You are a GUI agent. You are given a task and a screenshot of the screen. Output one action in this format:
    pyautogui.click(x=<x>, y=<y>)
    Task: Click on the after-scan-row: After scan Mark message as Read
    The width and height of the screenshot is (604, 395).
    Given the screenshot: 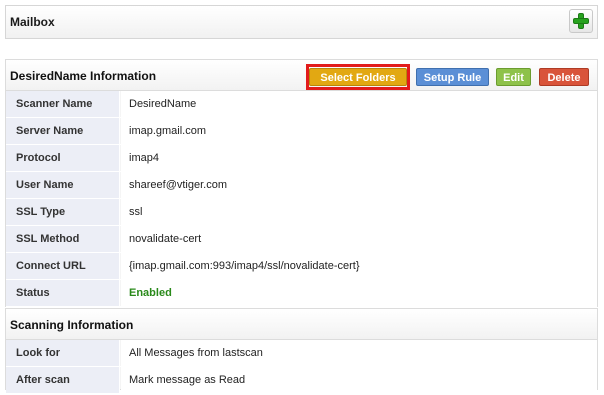 What is the action you would take?
    pyautogui.click(x=301, y=380)
    